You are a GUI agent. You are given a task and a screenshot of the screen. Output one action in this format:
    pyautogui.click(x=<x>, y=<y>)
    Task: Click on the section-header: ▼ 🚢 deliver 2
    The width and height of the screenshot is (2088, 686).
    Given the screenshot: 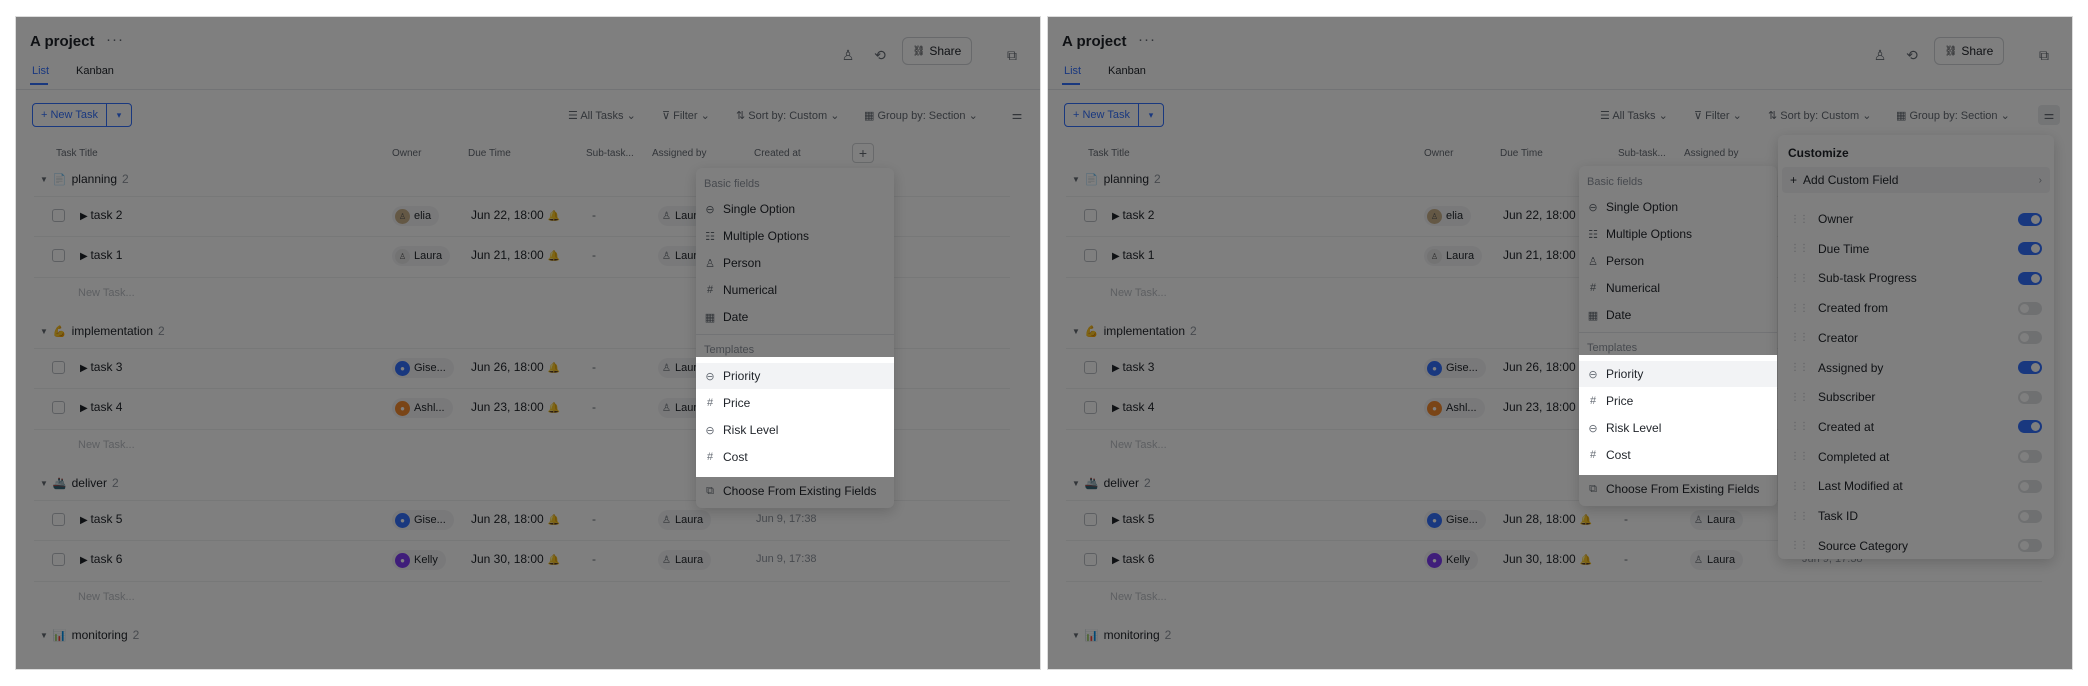 What is the action you would take?
    pyautogui.click(x=79, y=483)
    